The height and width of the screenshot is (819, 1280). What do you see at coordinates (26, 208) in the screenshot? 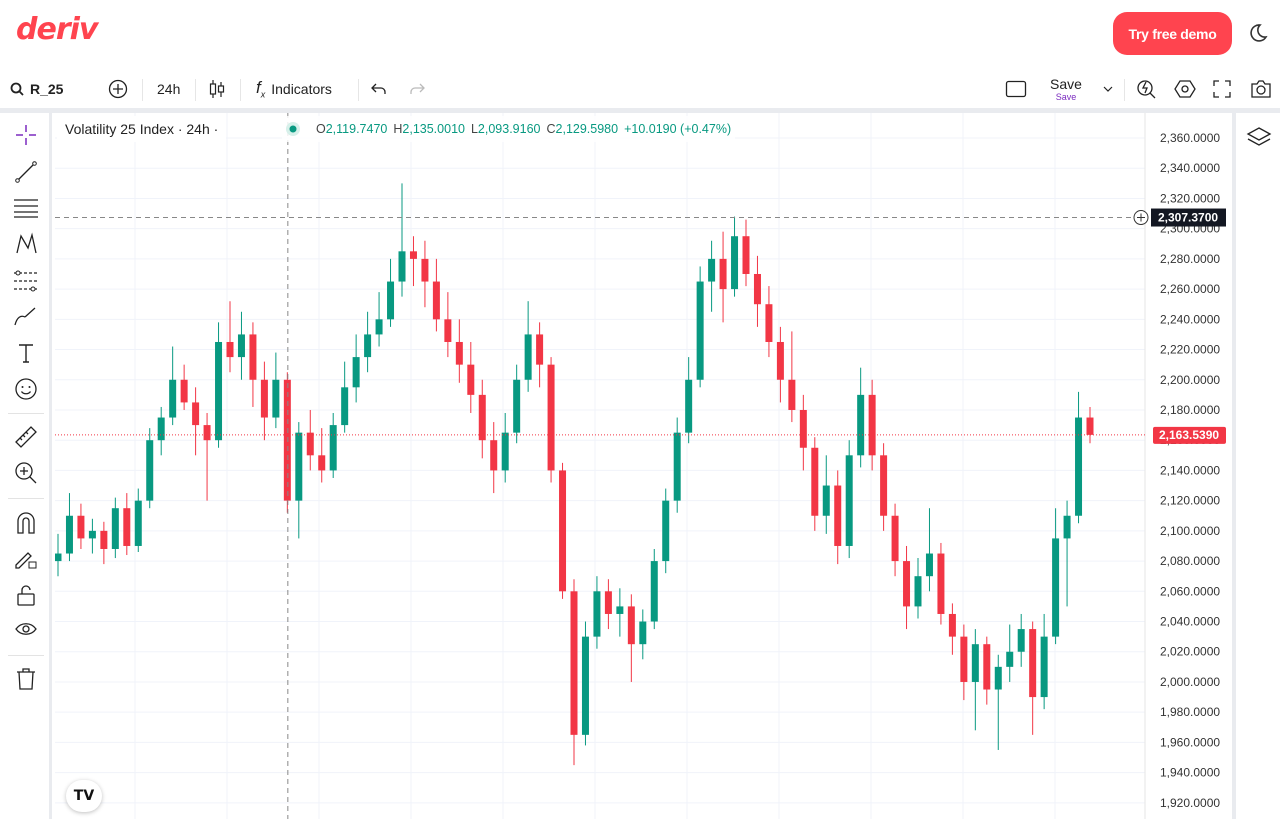
I see `fib-tool` at bounding box center [26, 208].